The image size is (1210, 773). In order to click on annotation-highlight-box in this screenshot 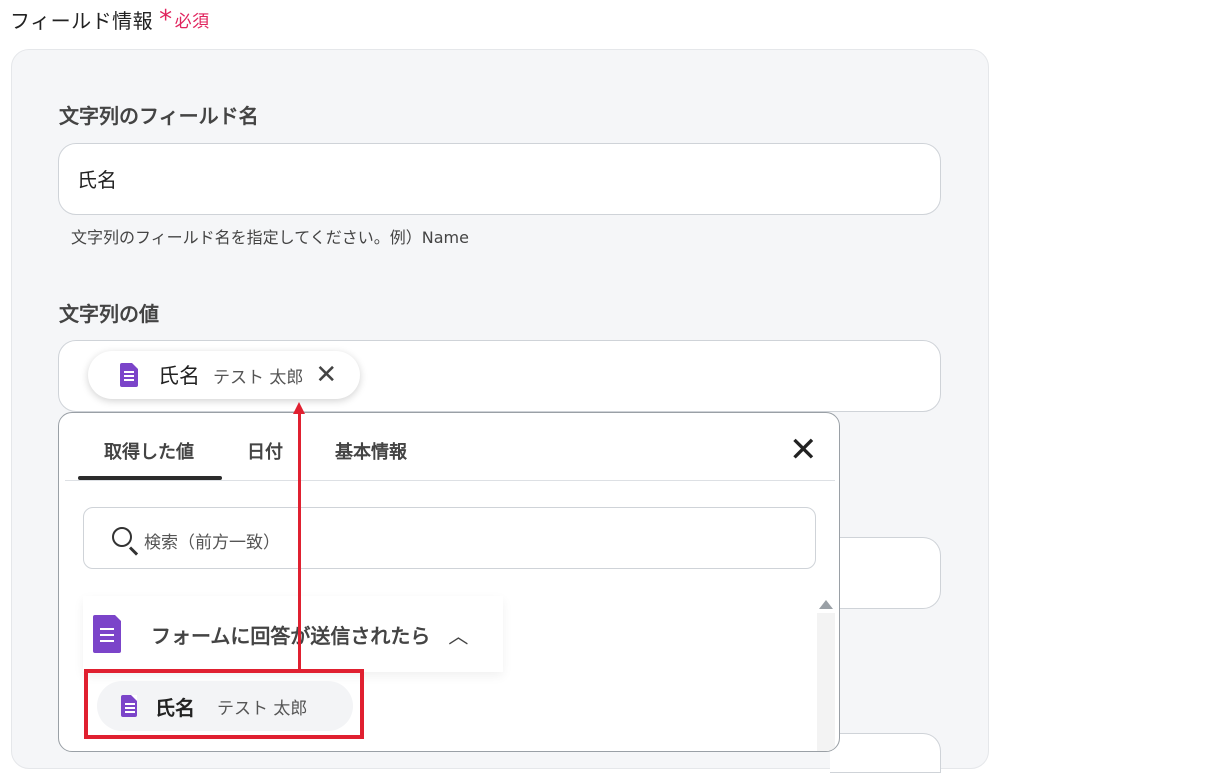, I will do `click(224, 704)`.